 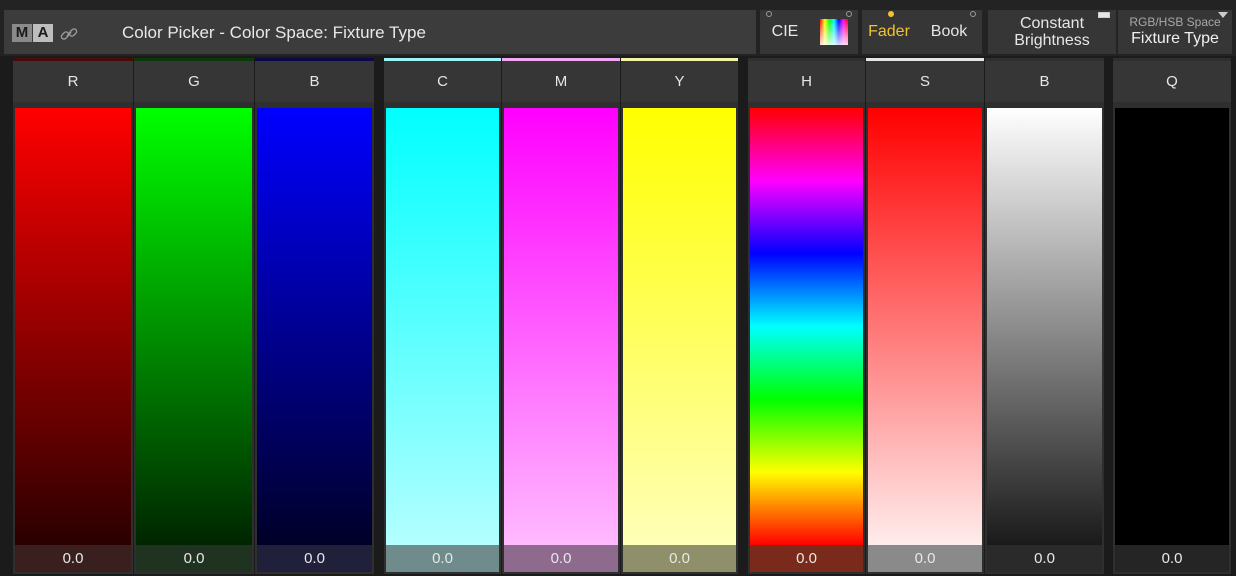 I want to click on fader-header: C, so click(x=442, y=81).